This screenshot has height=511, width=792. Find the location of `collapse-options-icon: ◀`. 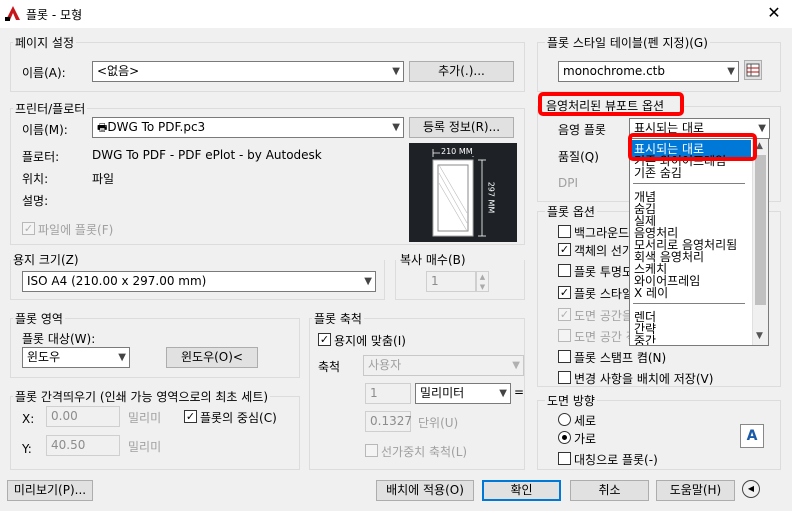

collapse-options-icon: ◀ is located at coordinates (751, 489).